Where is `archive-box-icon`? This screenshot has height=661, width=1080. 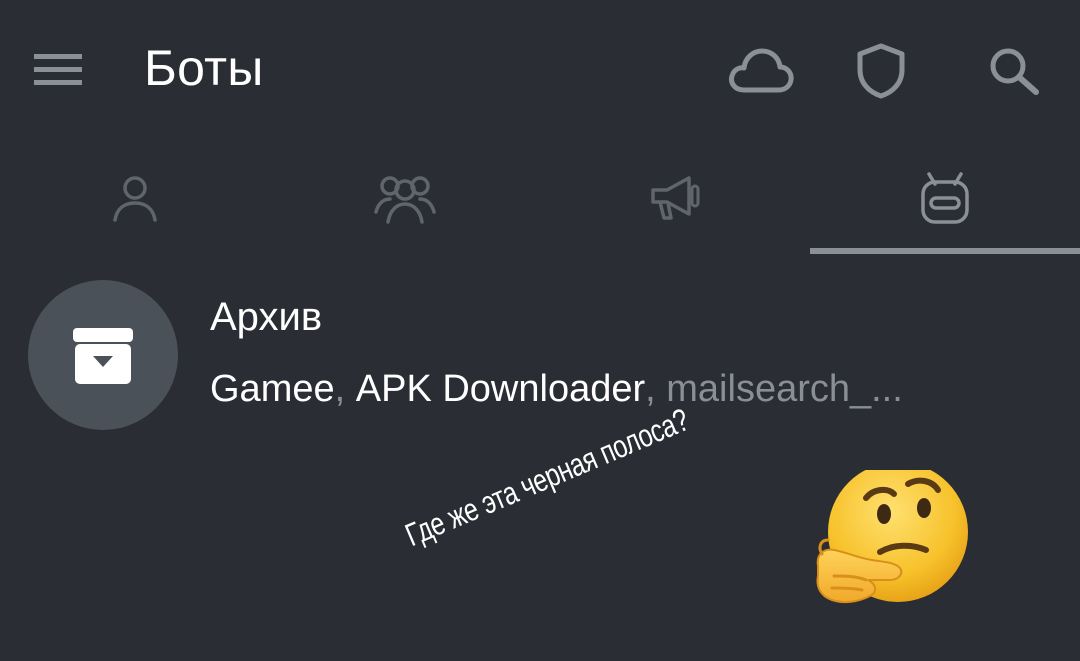
archive-box-icon is located at coordinates (103, 356).